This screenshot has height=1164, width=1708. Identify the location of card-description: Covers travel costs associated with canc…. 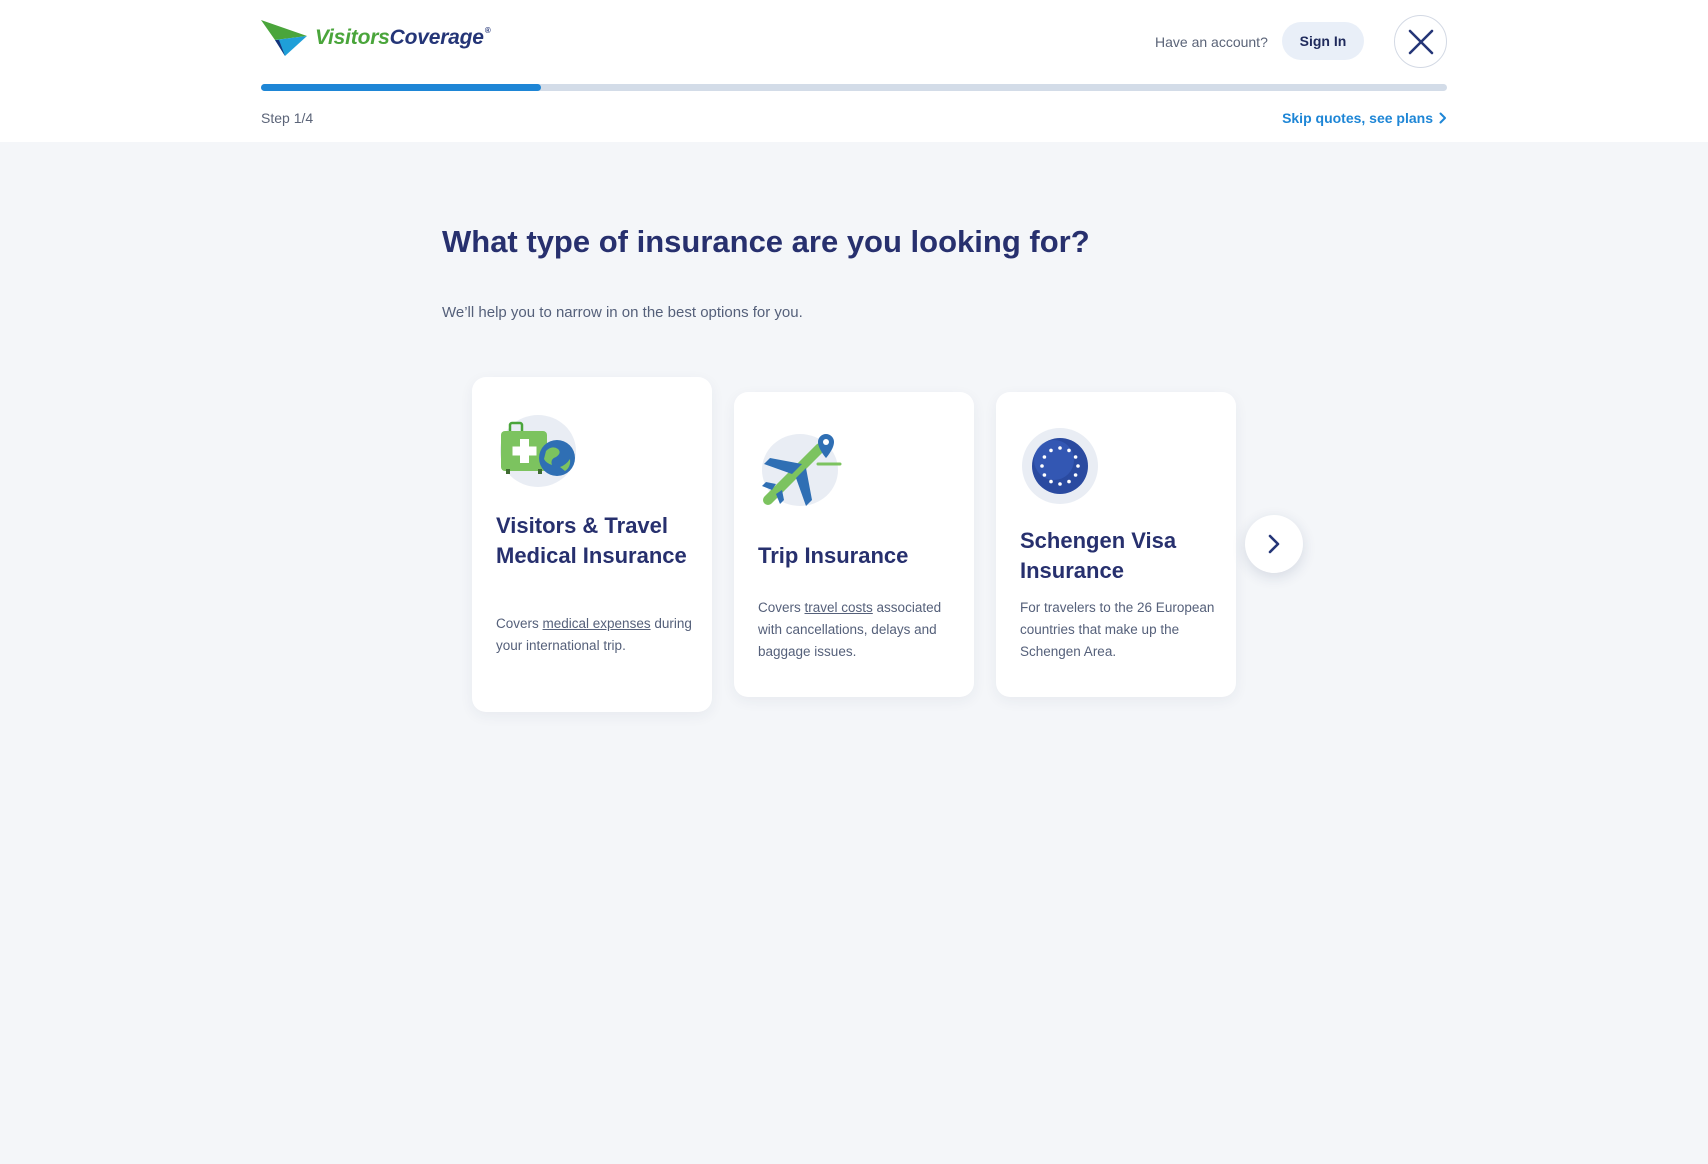
(856, 630).